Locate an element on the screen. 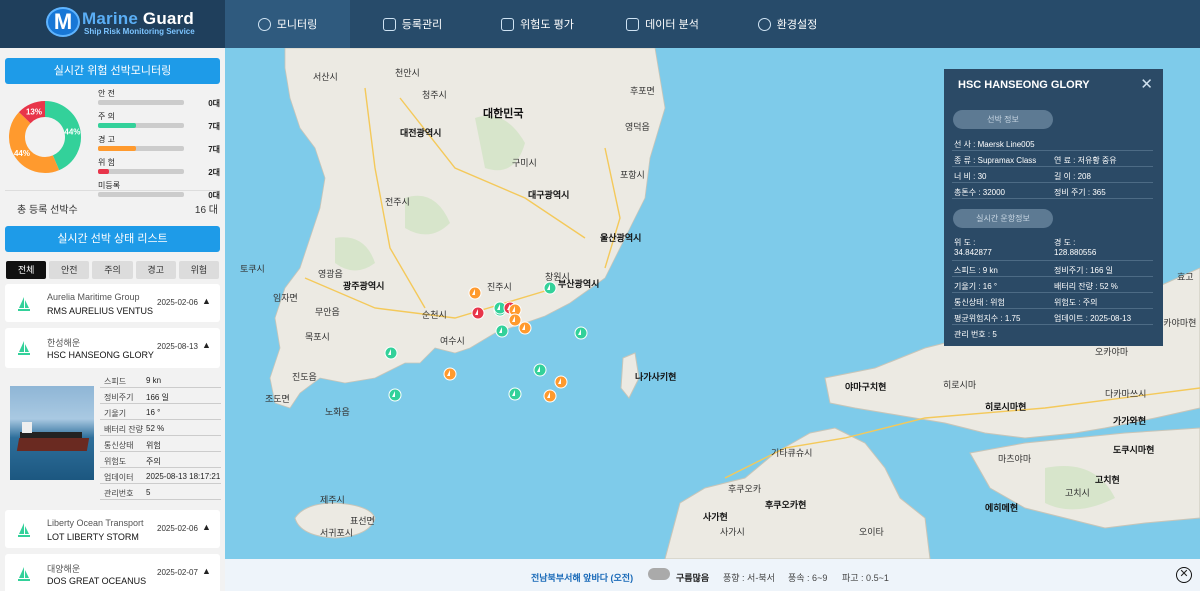  ship-name: HSC HANSEONG GLORY is located at coordinates (100, 355).